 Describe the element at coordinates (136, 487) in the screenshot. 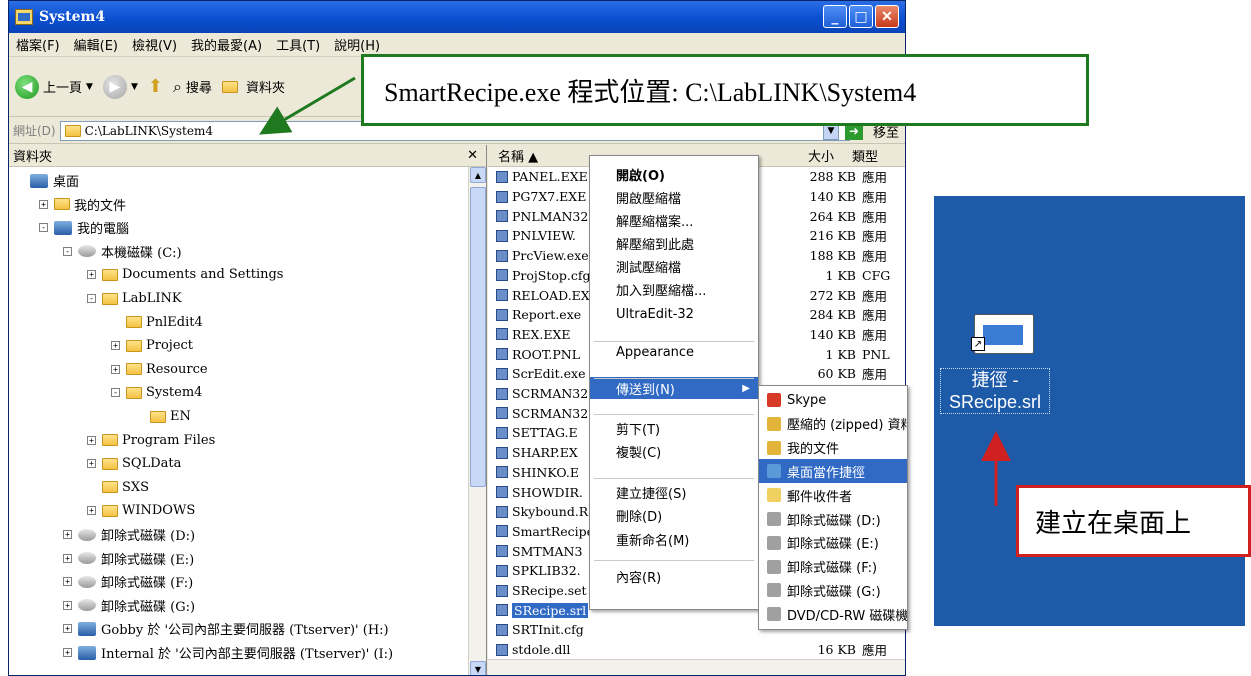

I see `tree-item-label: SXS` at that location.